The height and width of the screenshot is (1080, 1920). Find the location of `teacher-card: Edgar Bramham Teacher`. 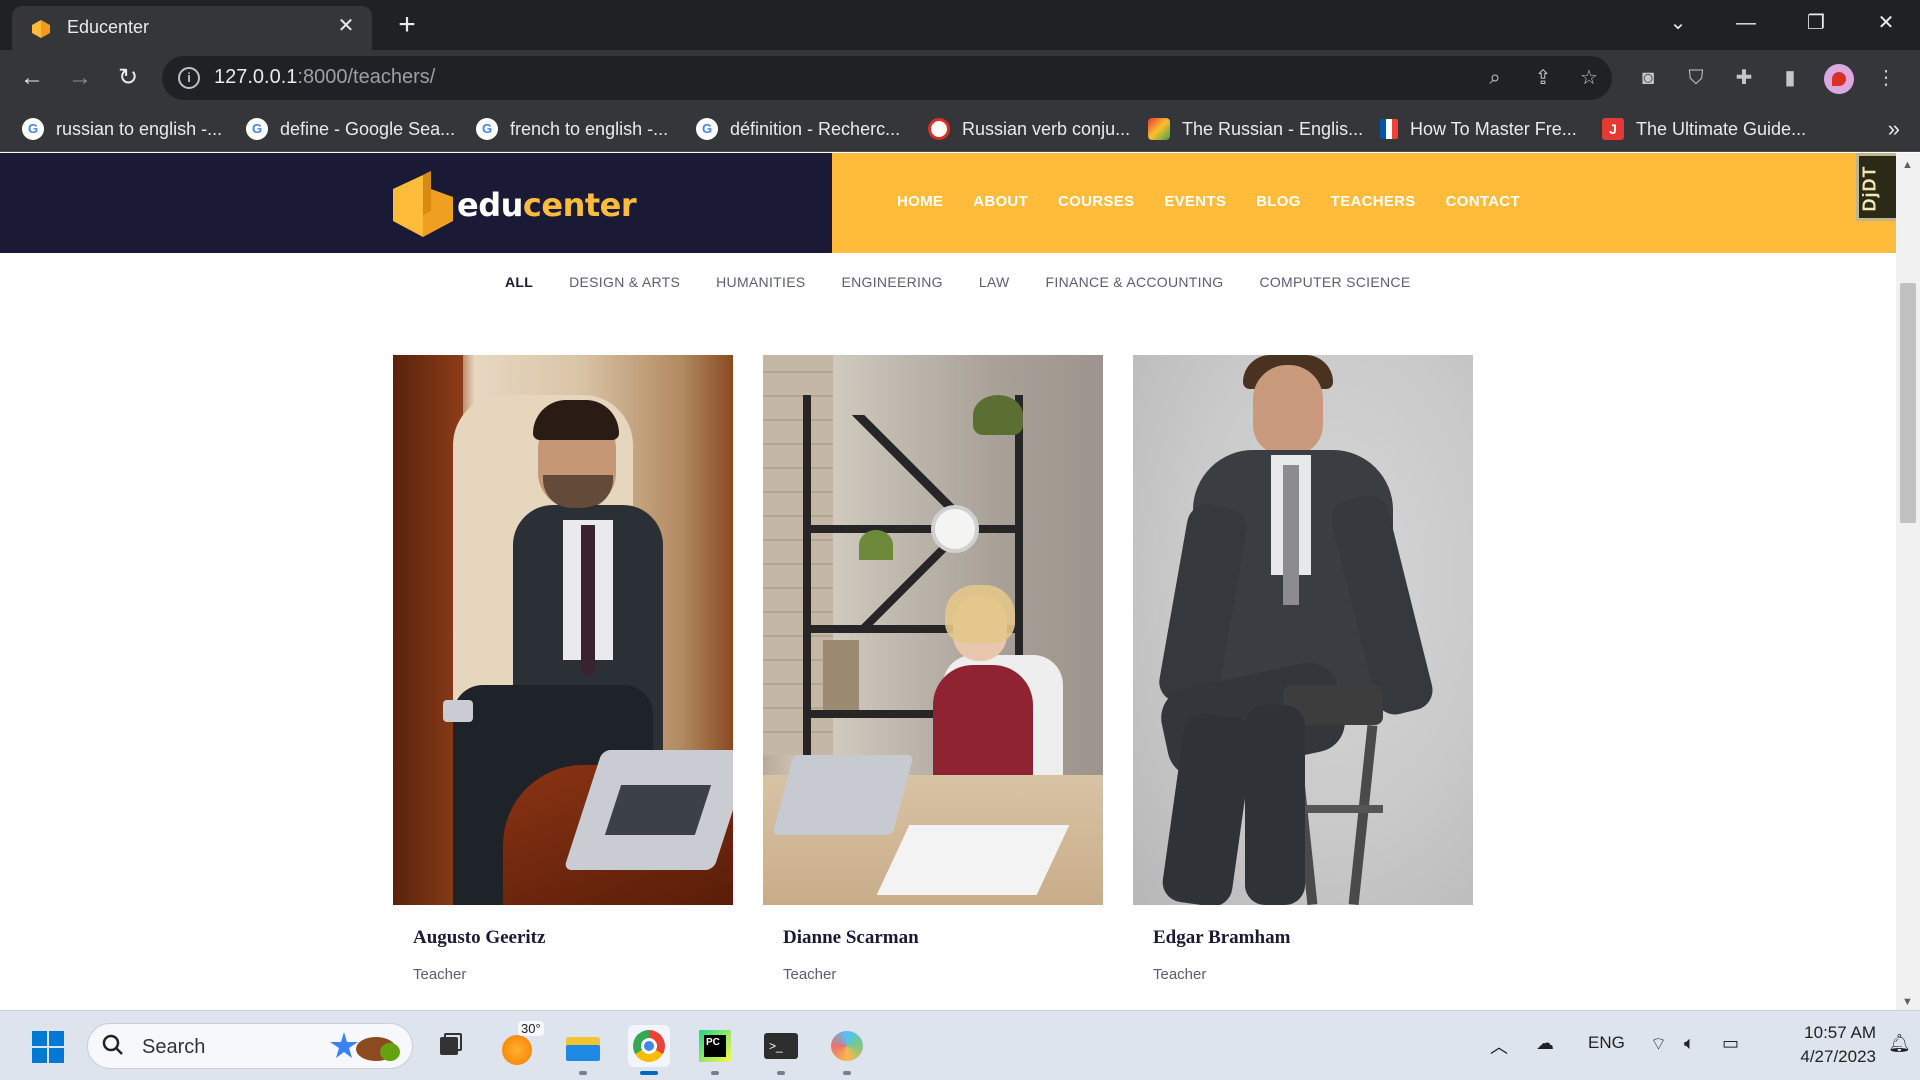

teacher-card: Edgar Bramham Teacher is located at coordinates (1303, 669).